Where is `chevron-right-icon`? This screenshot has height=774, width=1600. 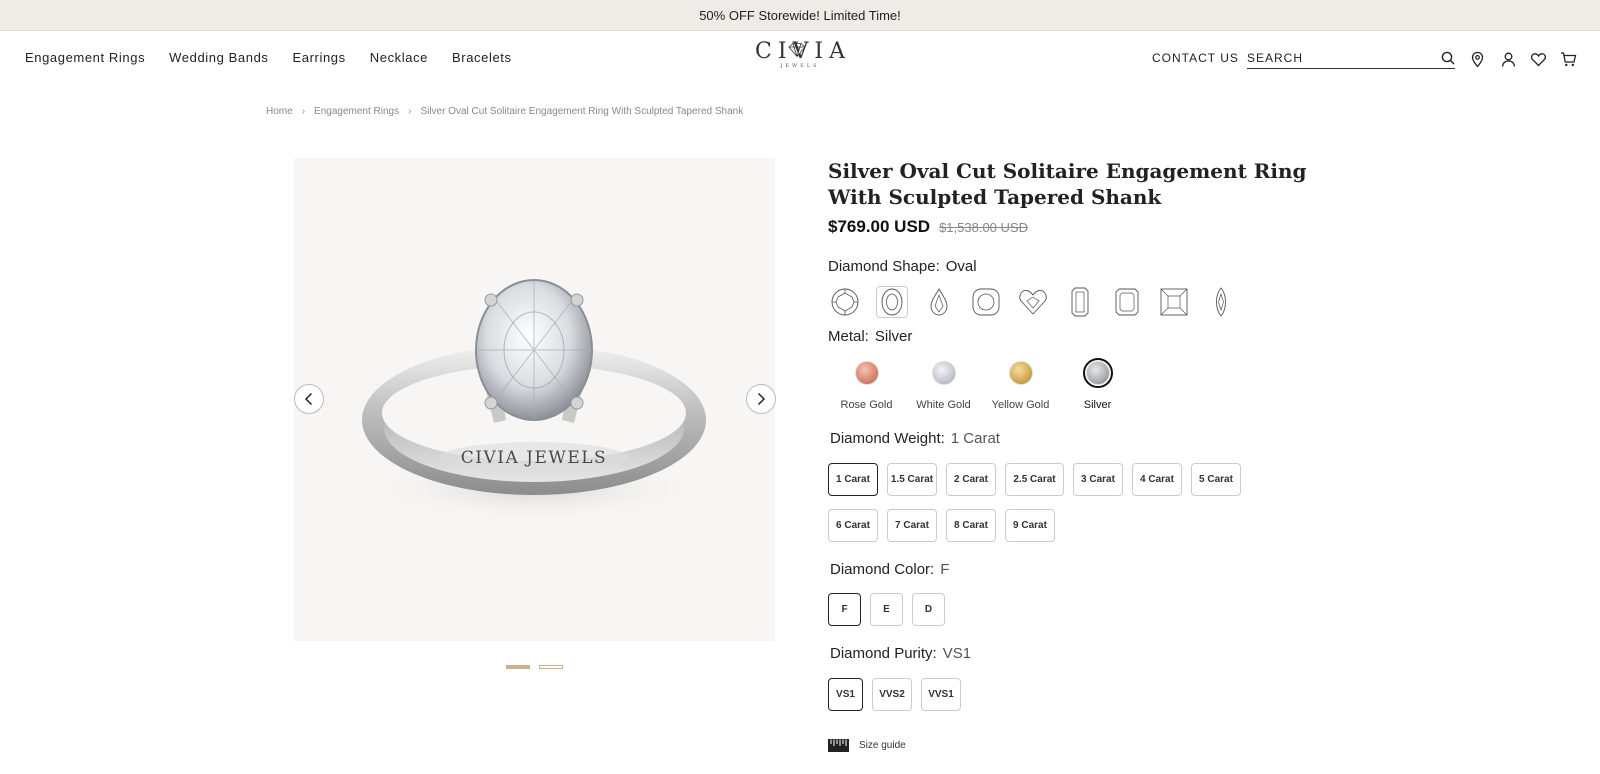
chevron-right-icon is located at coordinates (761, 399).